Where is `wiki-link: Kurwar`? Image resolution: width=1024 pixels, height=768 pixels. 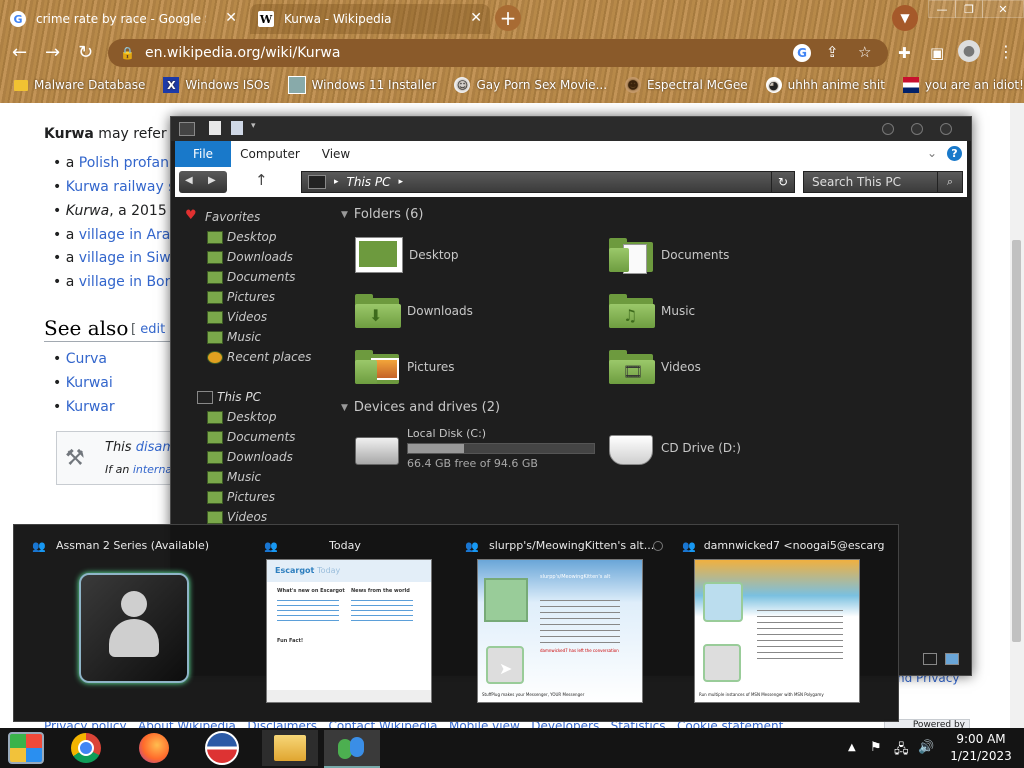 wiki-link: Kurwar is located at coordinates (90, 407).